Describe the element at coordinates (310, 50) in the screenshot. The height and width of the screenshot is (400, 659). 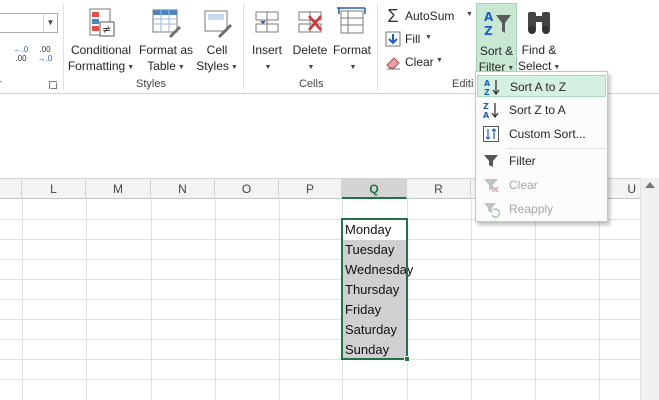
I see `delete-label: Delete` at that location.